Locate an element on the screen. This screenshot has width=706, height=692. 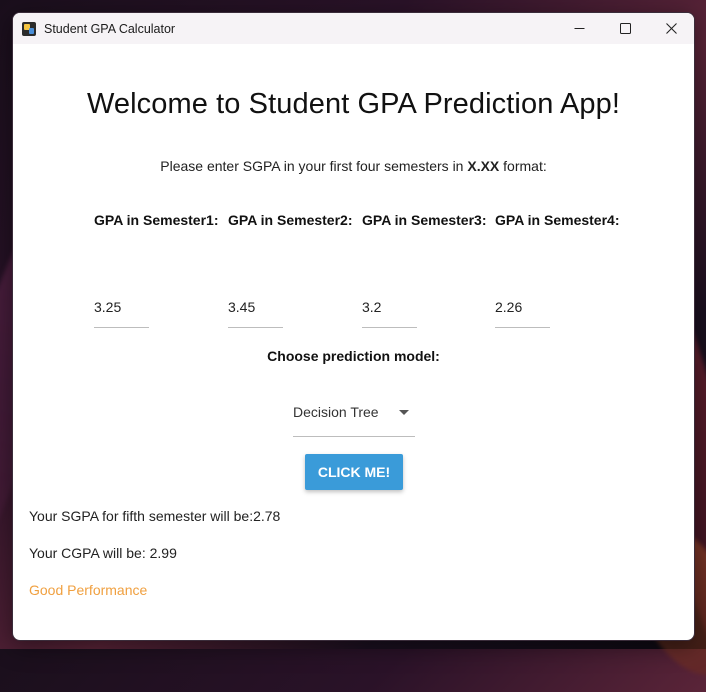
semester1-input is located at coordinates (121, 307).